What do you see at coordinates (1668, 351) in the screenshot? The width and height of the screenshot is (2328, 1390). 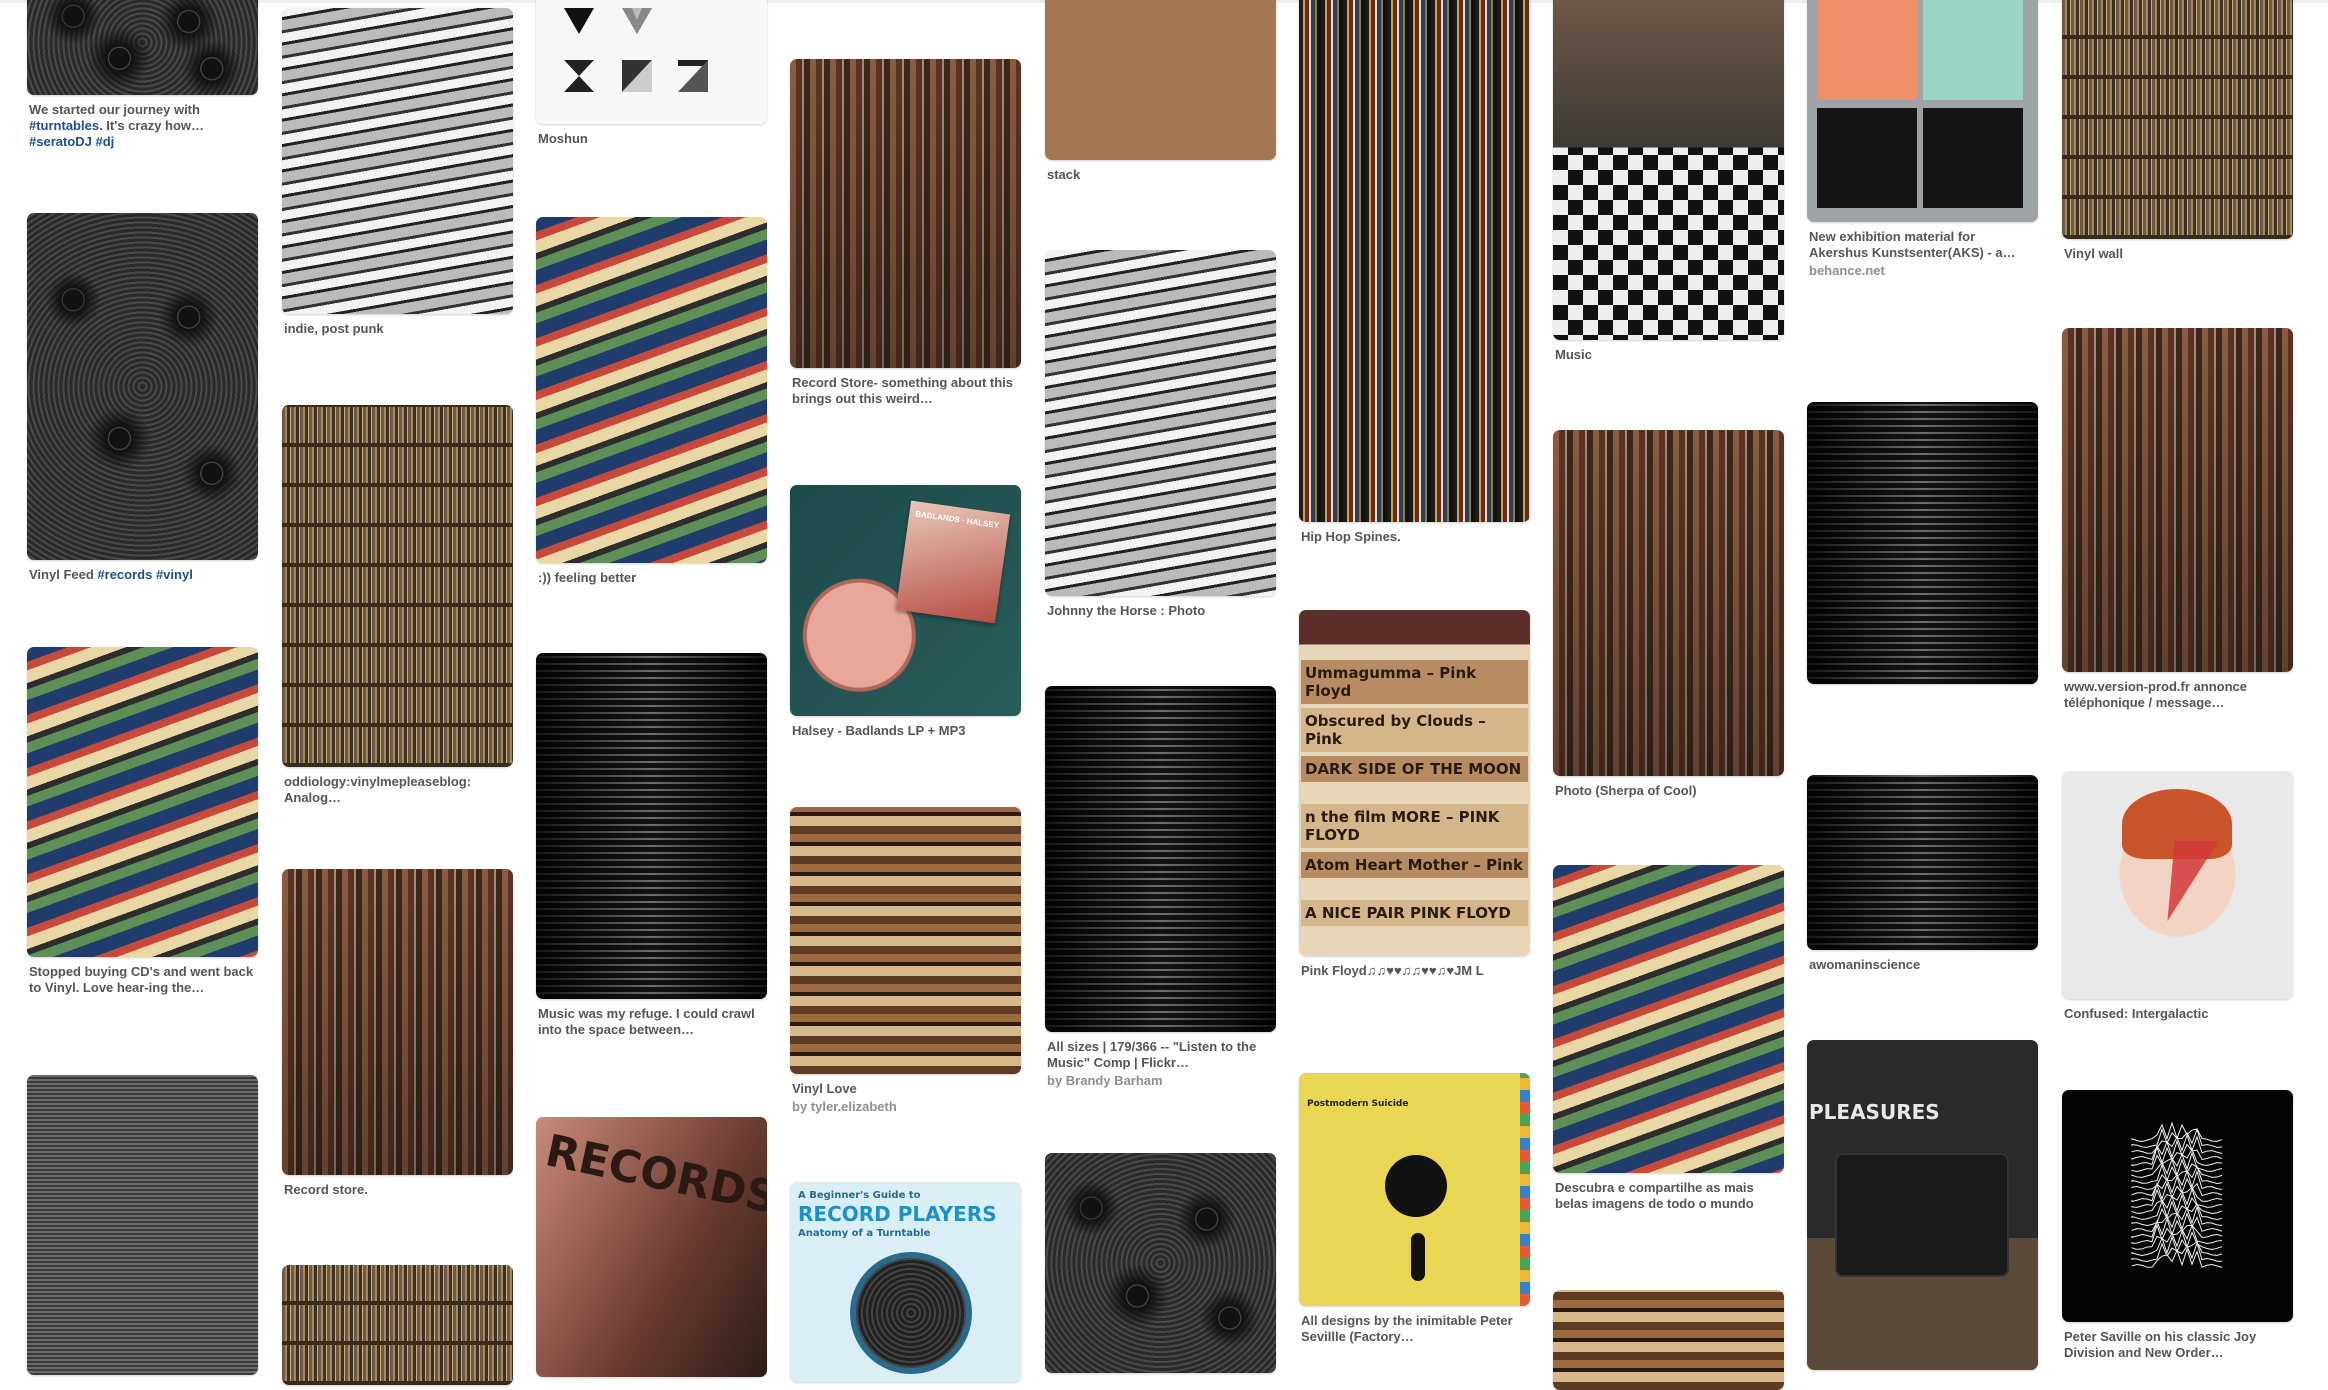 I see `pin-caption: Music` at bounding box center [1668, 351].